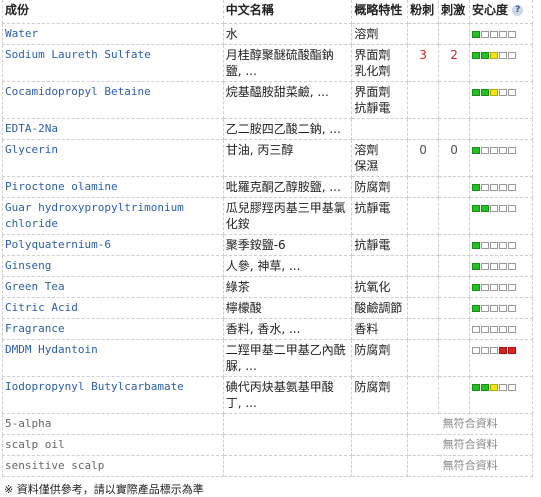  I want to click on ingredient-link: Ginseng, so click(28, 265).